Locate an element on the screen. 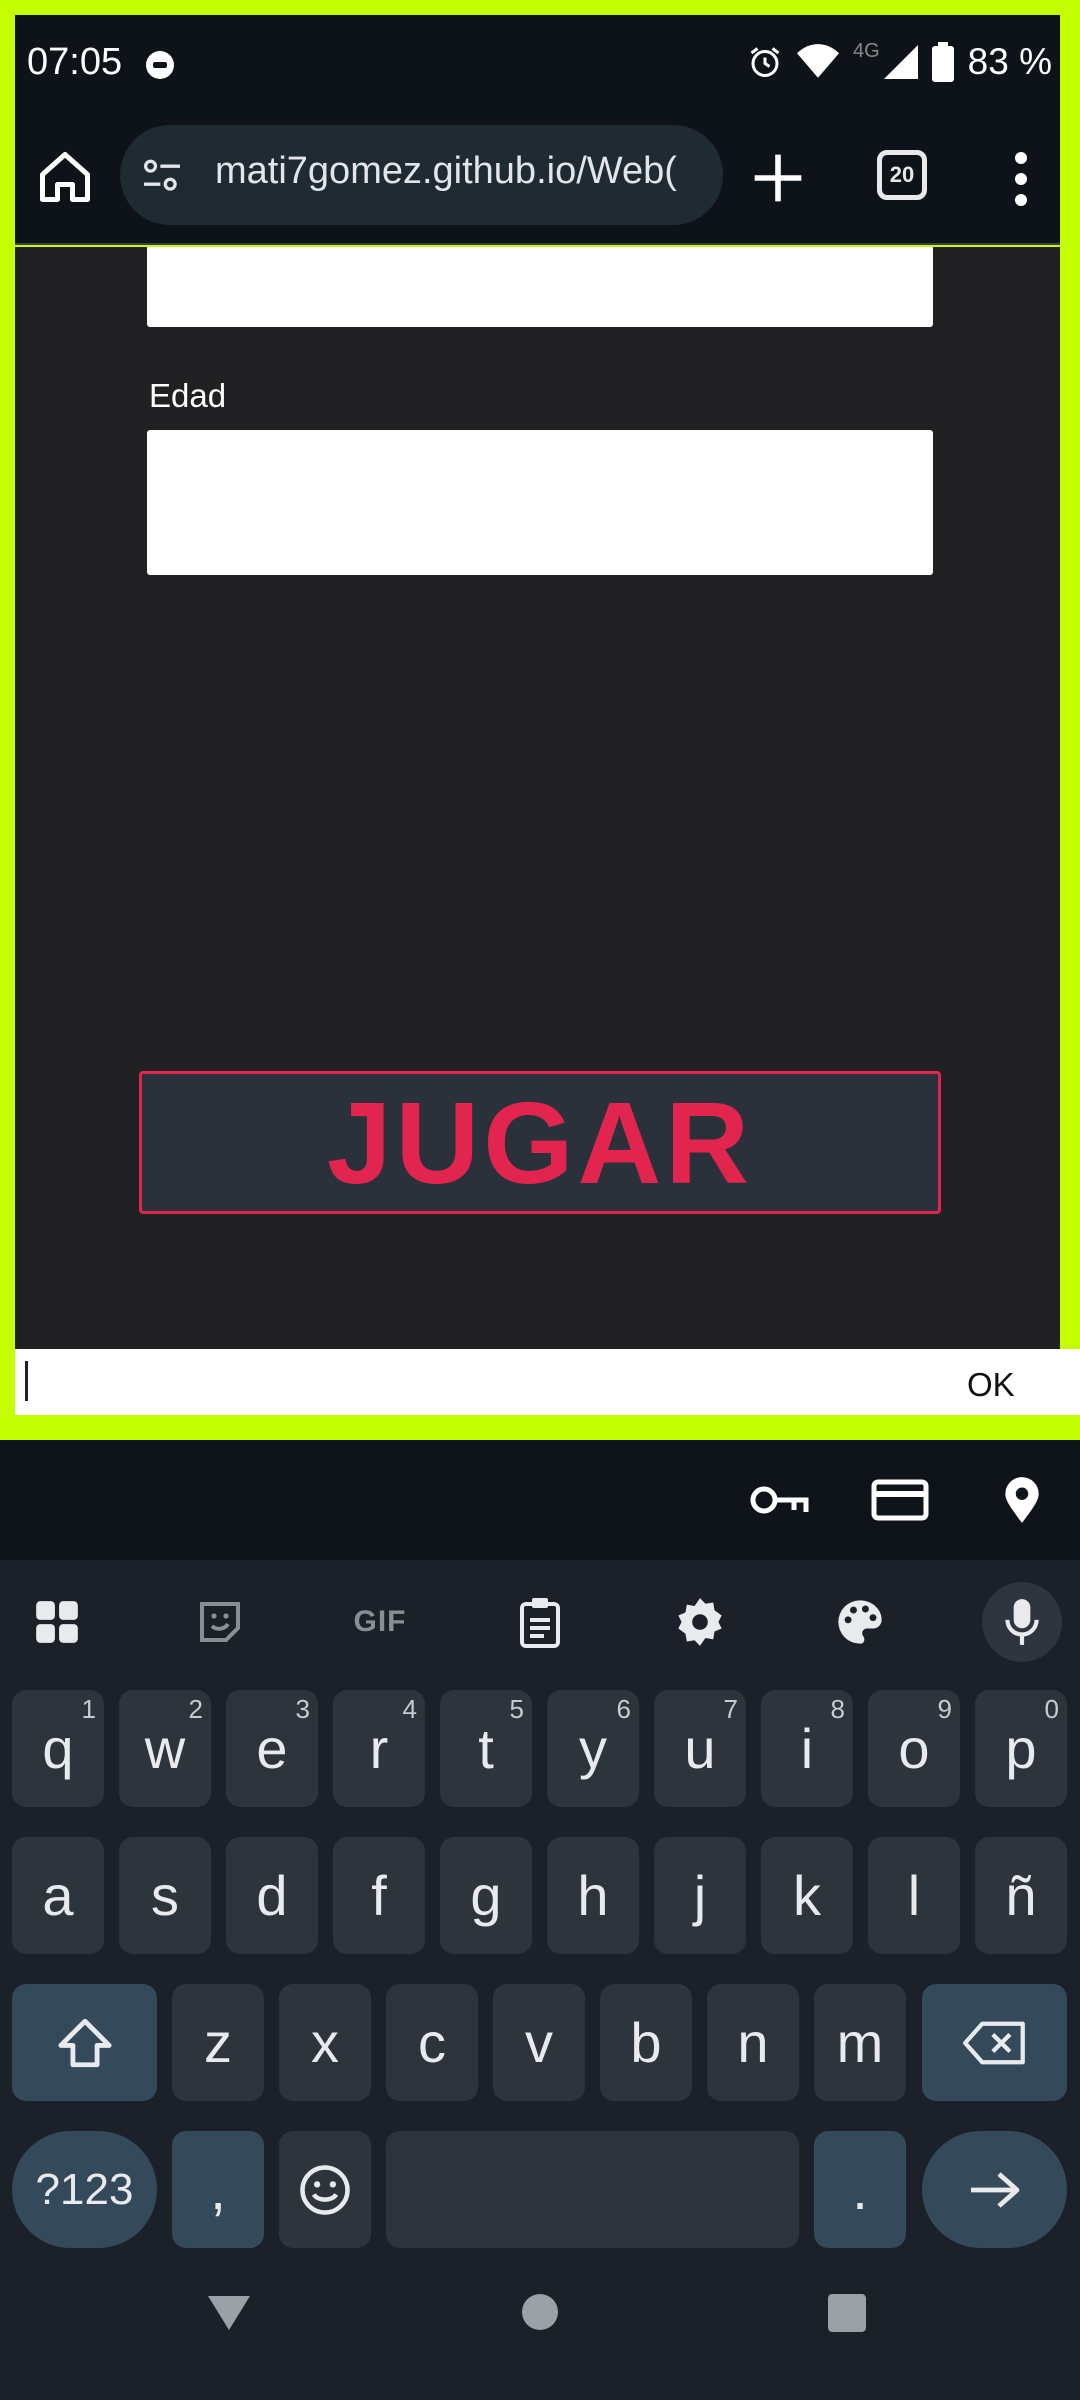 This screenshot has height=2400, width=1080. wifi-icon is located at coordinates (817, 61).